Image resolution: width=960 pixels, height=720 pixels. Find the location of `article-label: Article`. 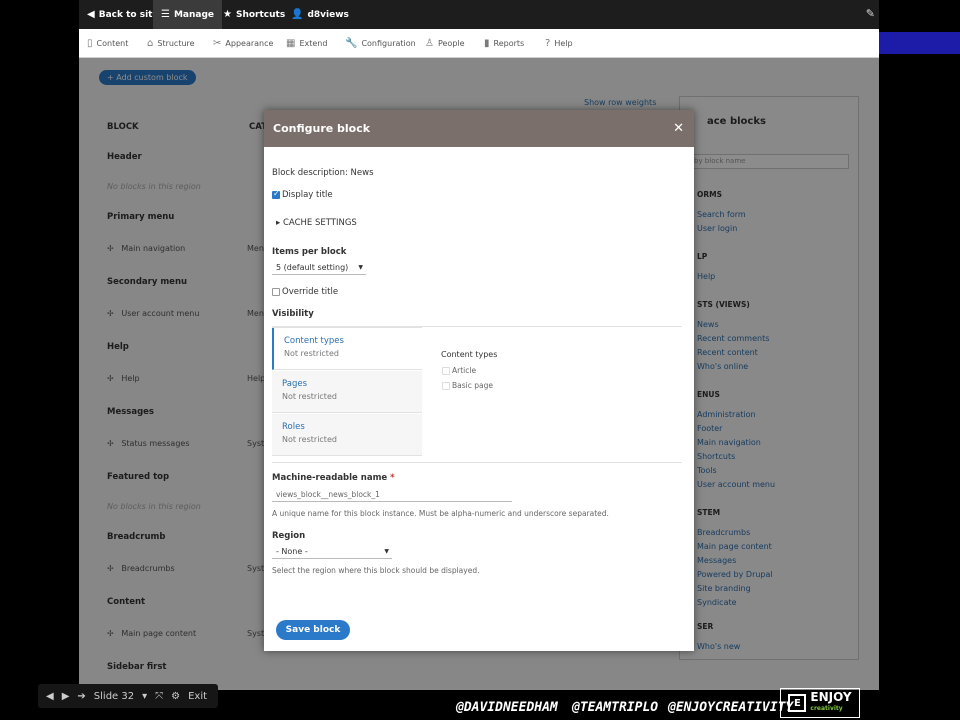

article-label: Article is located at coordinates (464, 370).